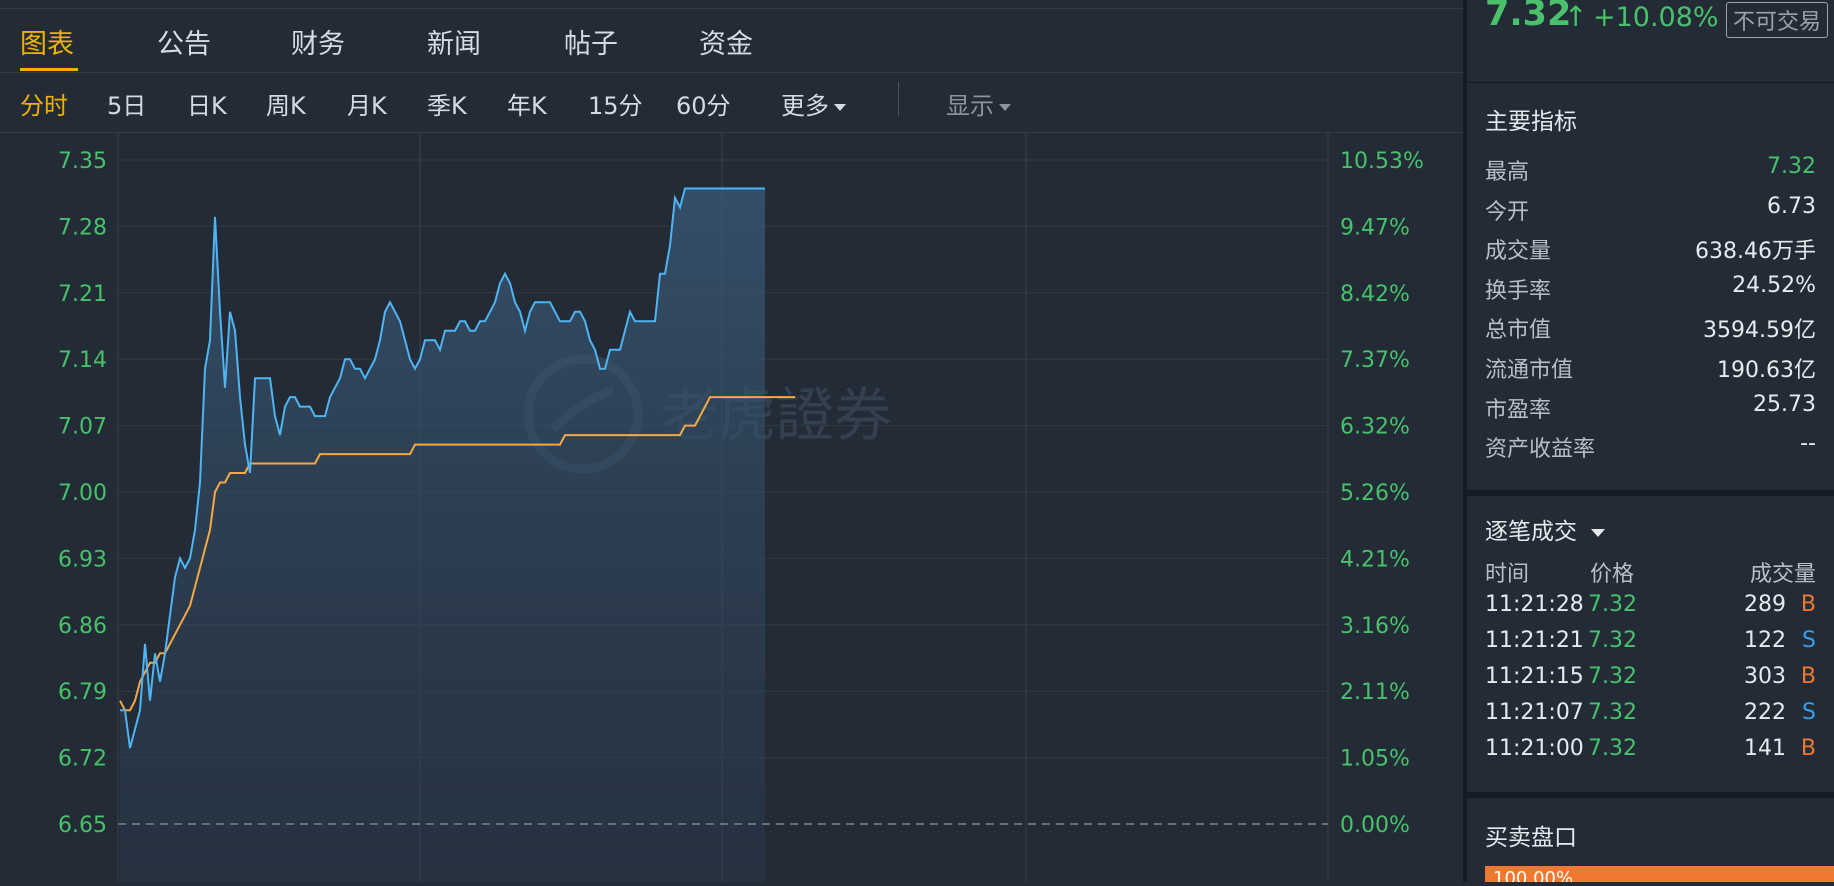  Describe the element at coordinates (1782, 574) in the screenshot. I see `col-volume: 成交量` at that location.